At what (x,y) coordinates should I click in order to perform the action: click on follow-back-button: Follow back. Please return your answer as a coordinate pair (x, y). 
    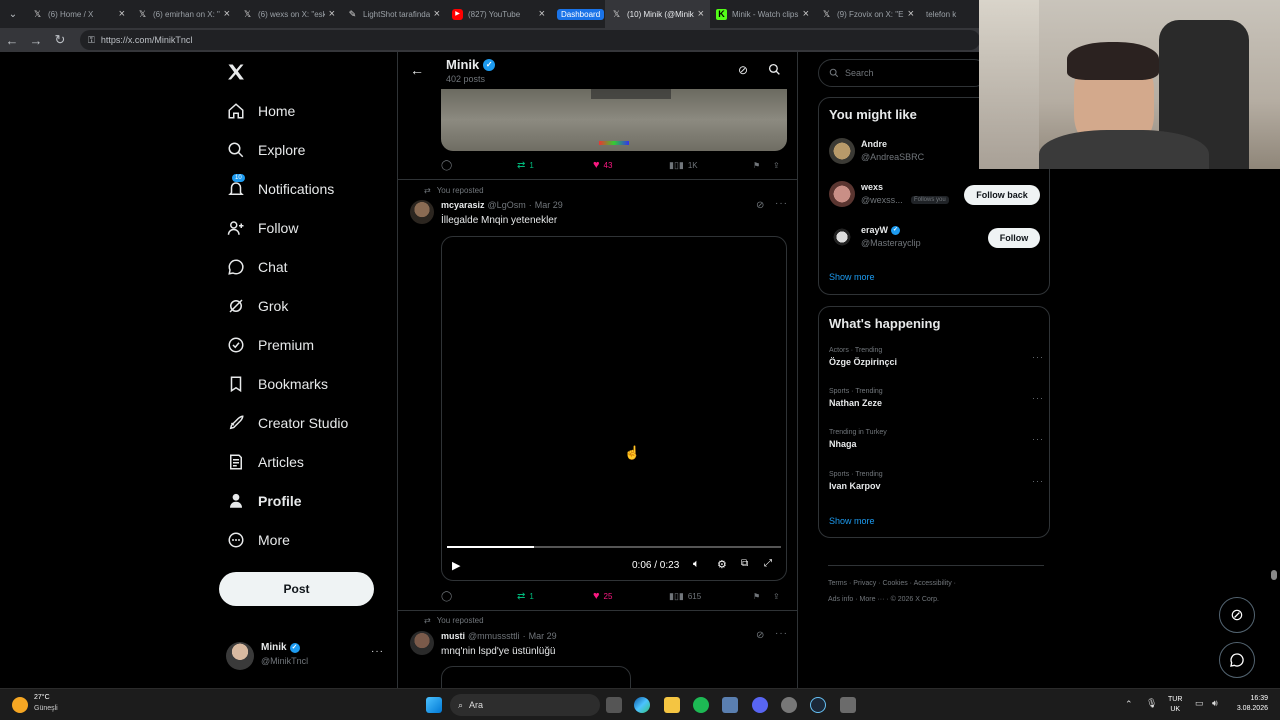
    Looking at the image, I should click on (1002, 195).